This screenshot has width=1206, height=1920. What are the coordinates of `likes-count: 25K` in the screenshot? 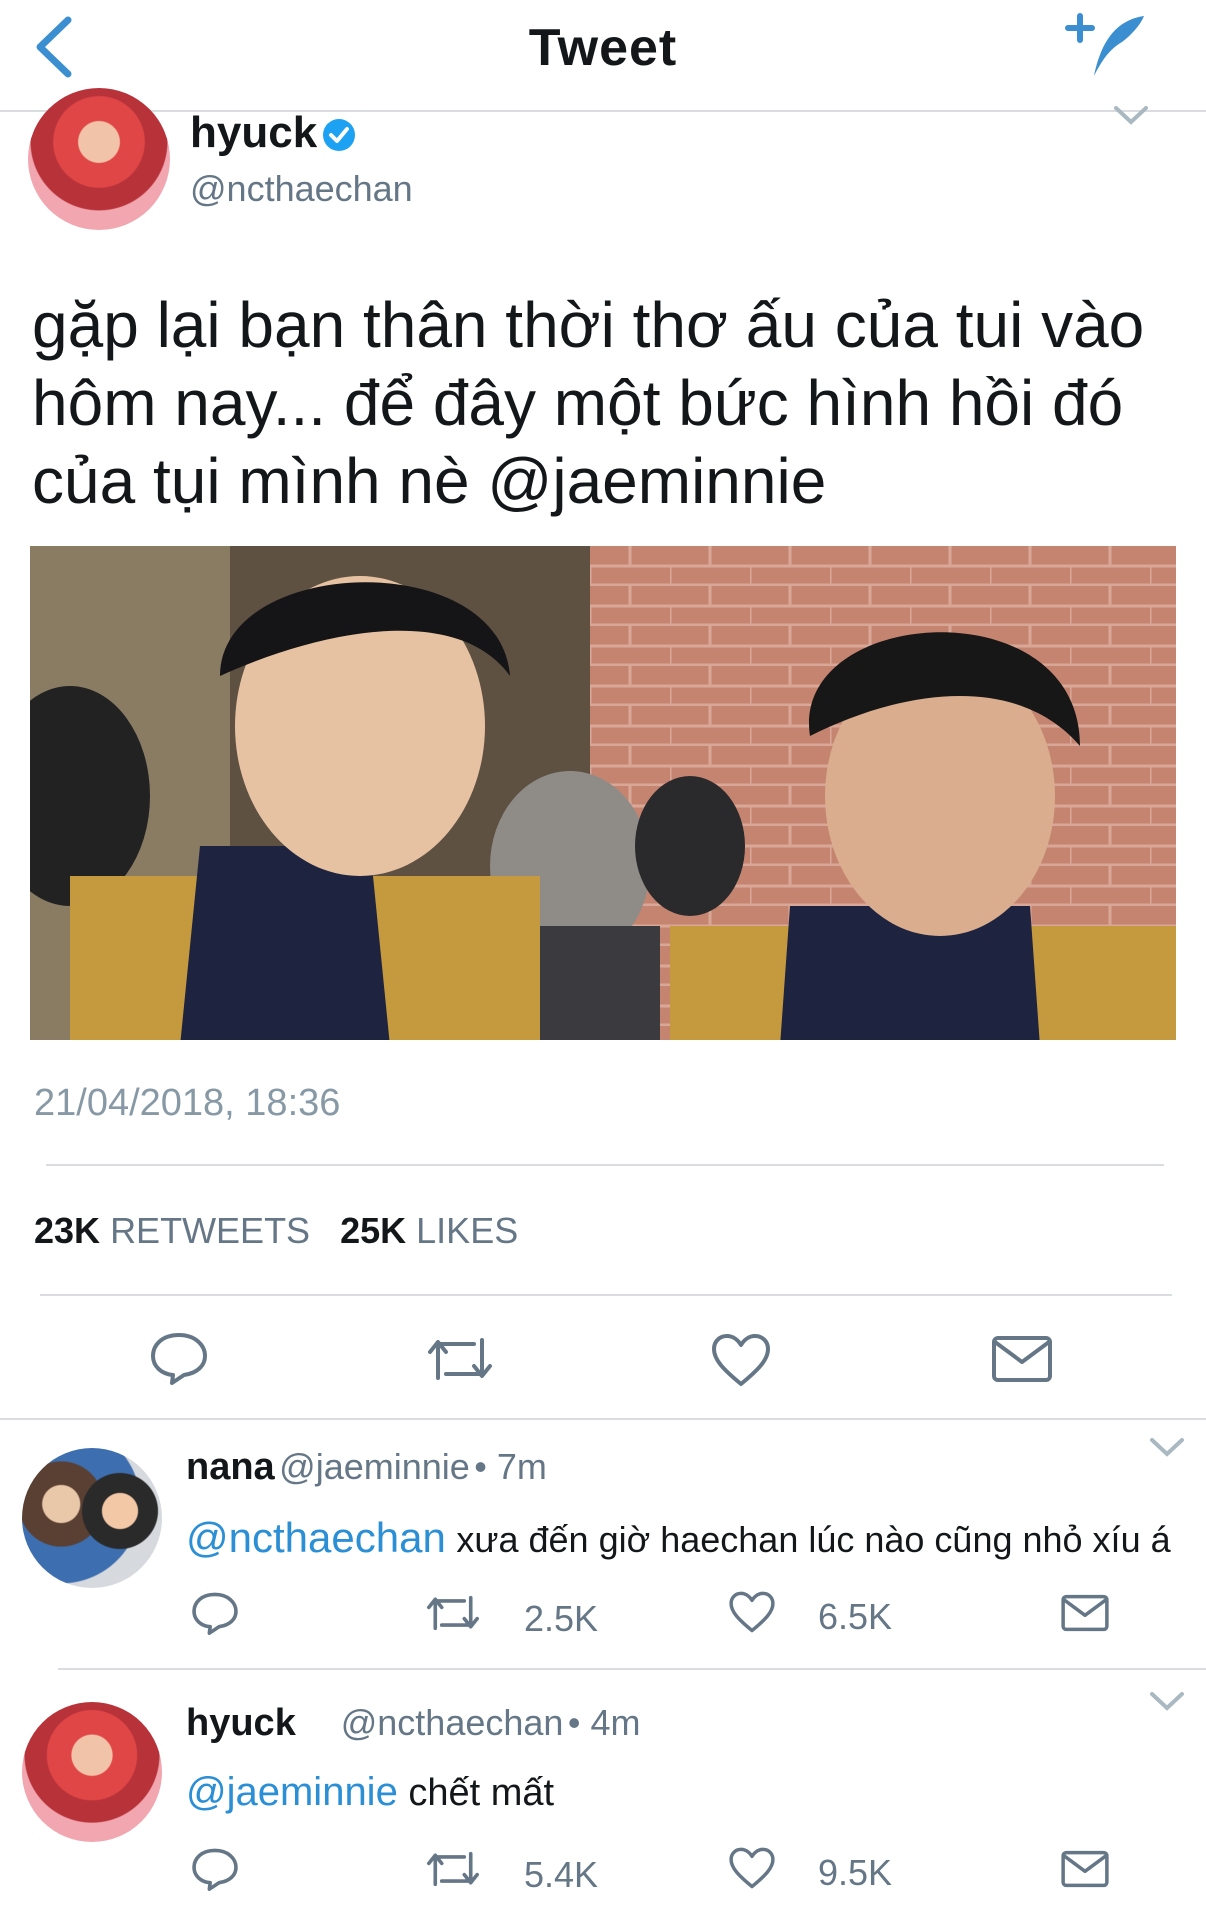 It's located at (373, 1230).